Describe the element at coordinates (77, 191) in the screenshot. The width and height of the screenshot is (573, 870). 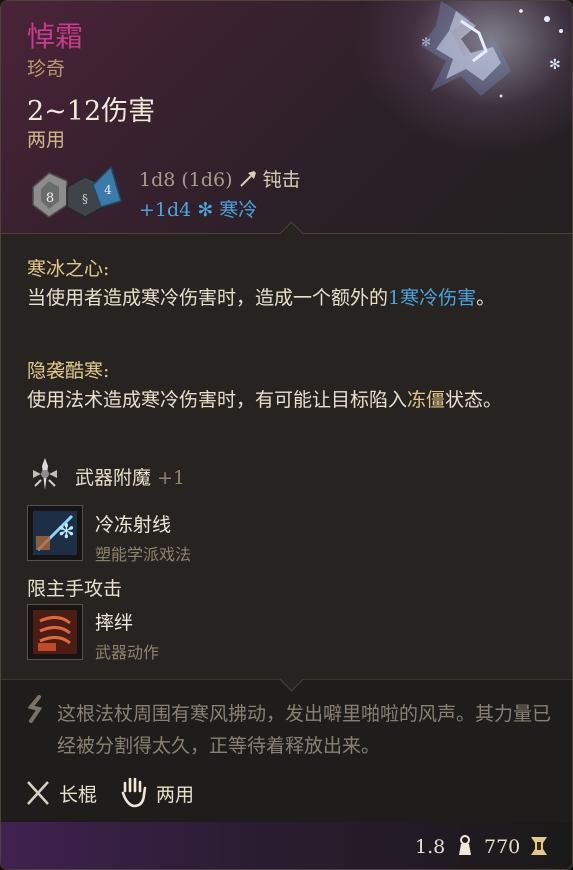
I see `dice-icon: 8 § 4` at that location.